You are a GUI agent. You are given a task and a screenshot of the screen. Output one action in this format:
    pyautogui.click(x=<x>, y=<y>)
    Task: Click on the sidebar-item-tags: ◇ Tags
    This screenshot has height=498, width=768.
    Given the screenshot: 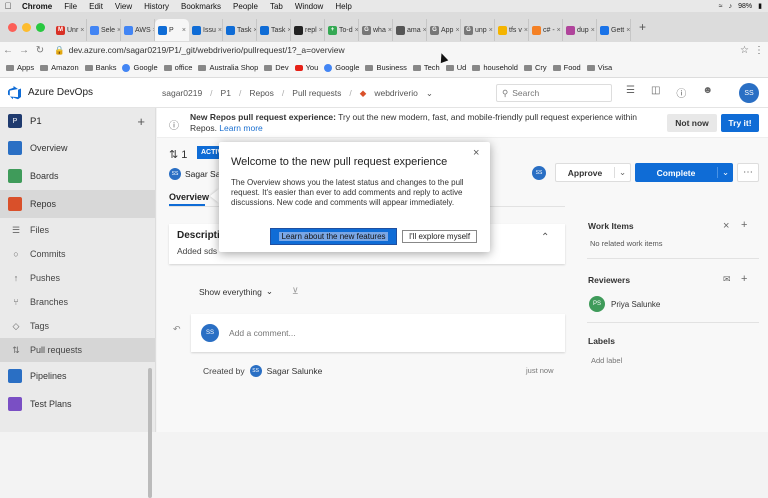 What is the action you would take?
    pyautogui.click(x=77, y=326)
    